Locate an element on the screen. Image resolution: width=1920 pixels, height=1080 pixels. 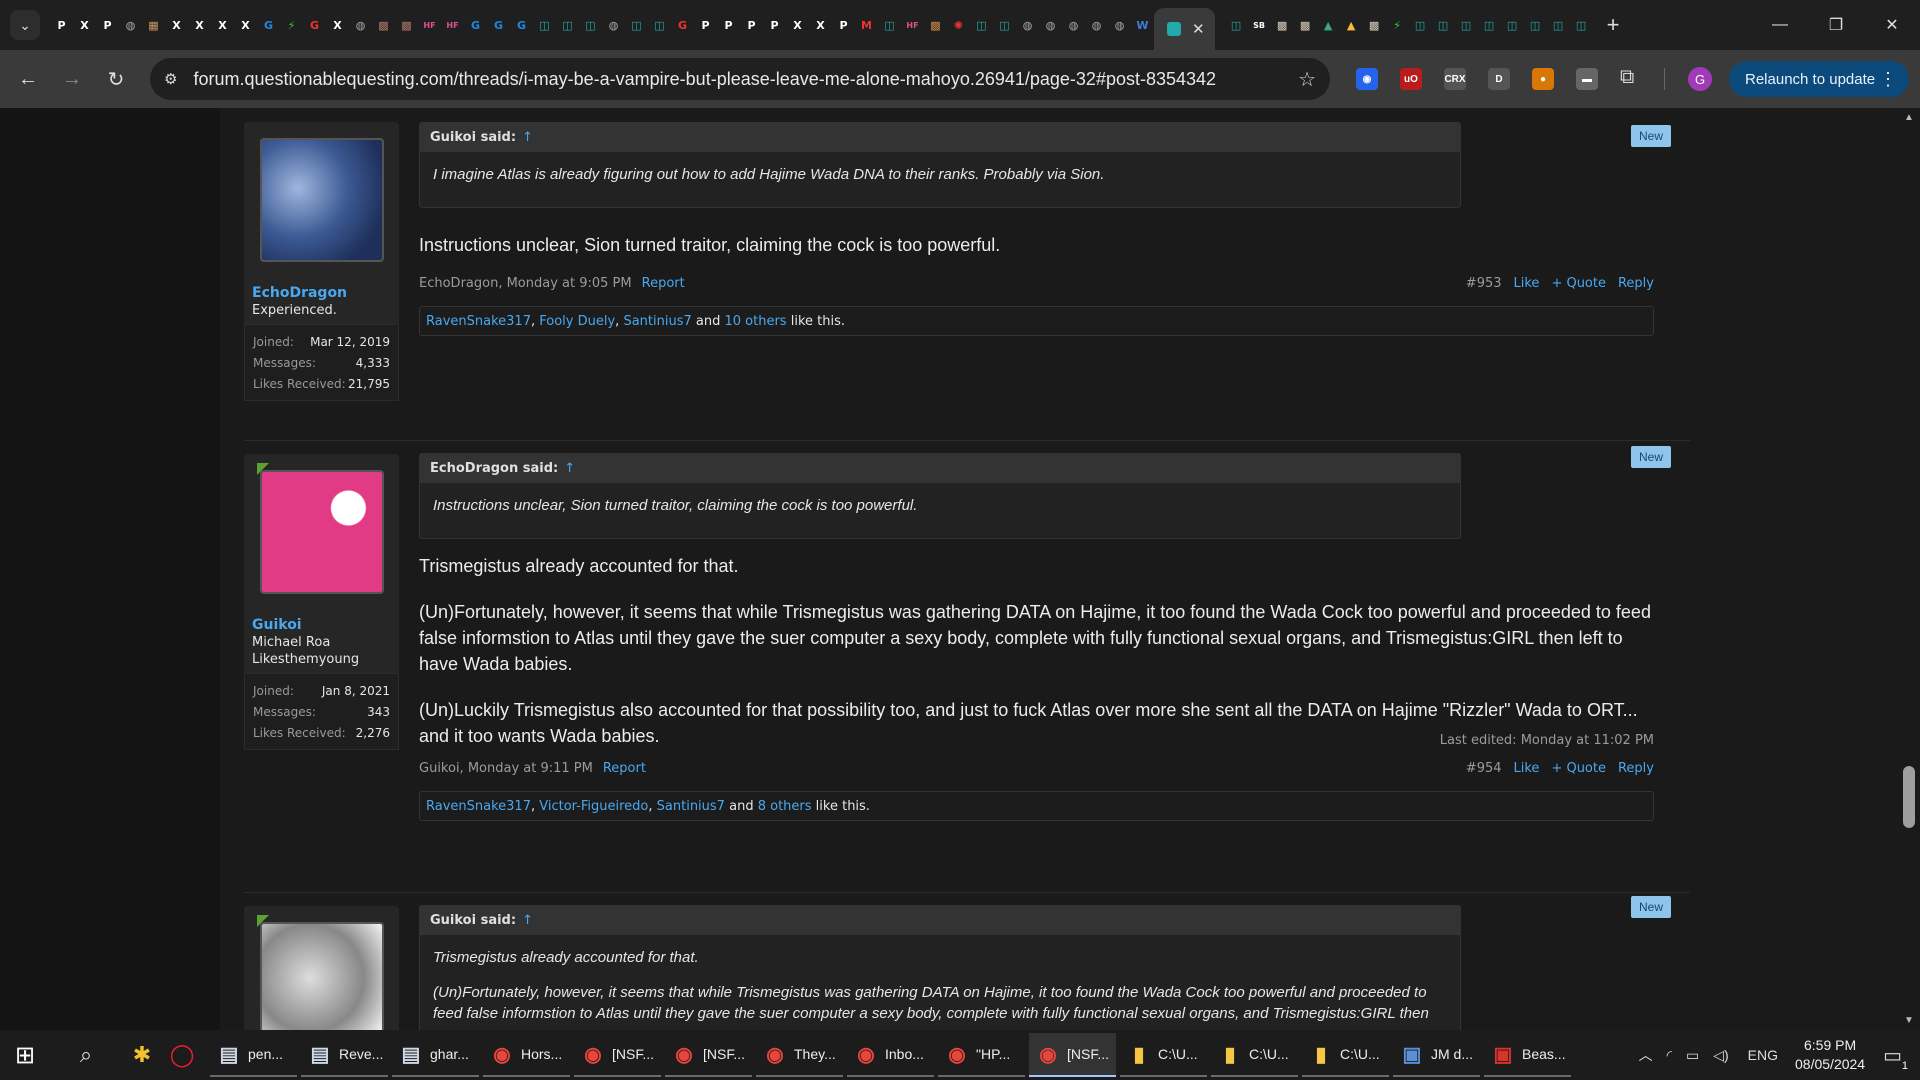
likes-others-link: 8 others is located at coordinates (785, 806).